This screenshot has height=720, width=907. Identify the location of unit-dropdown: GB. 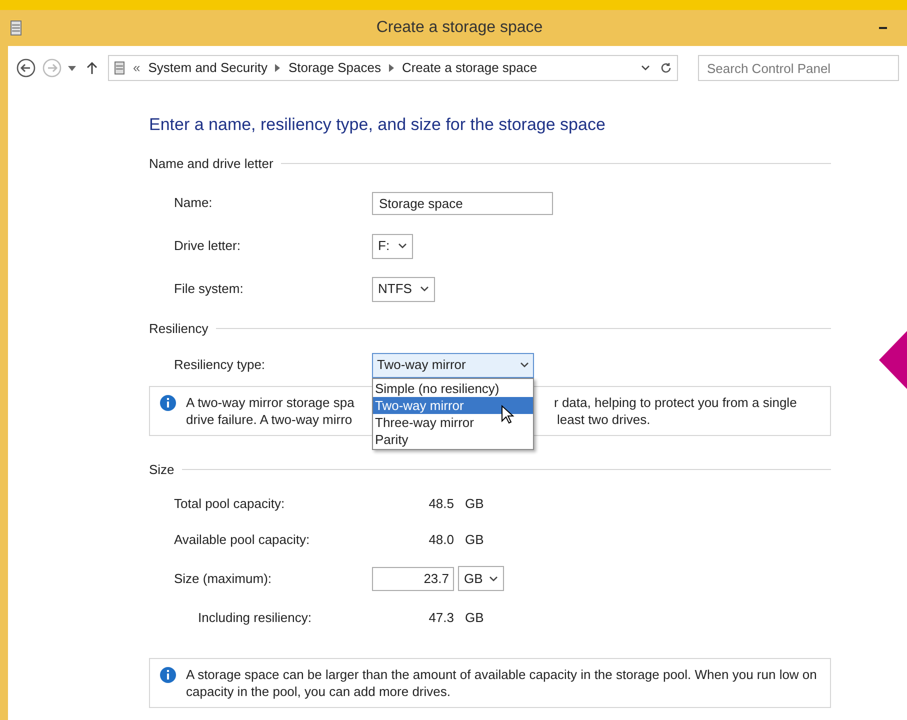
(481, 578).